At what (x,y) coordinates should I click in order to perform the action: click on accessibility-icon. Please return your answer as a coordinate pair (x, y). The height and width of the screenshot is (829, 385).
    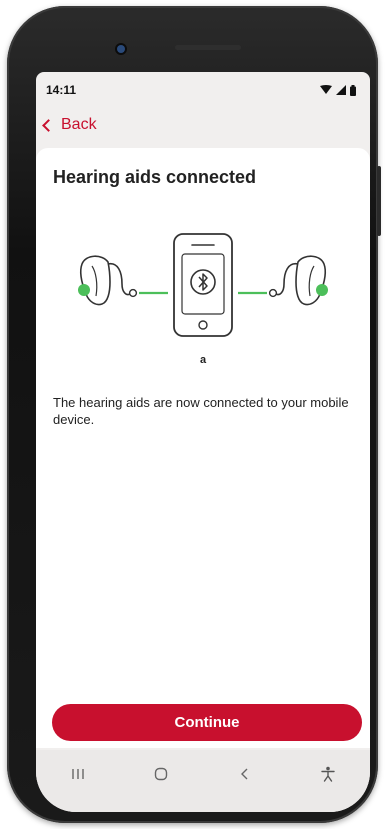
    Looking at the image, I should click on (328, 774).